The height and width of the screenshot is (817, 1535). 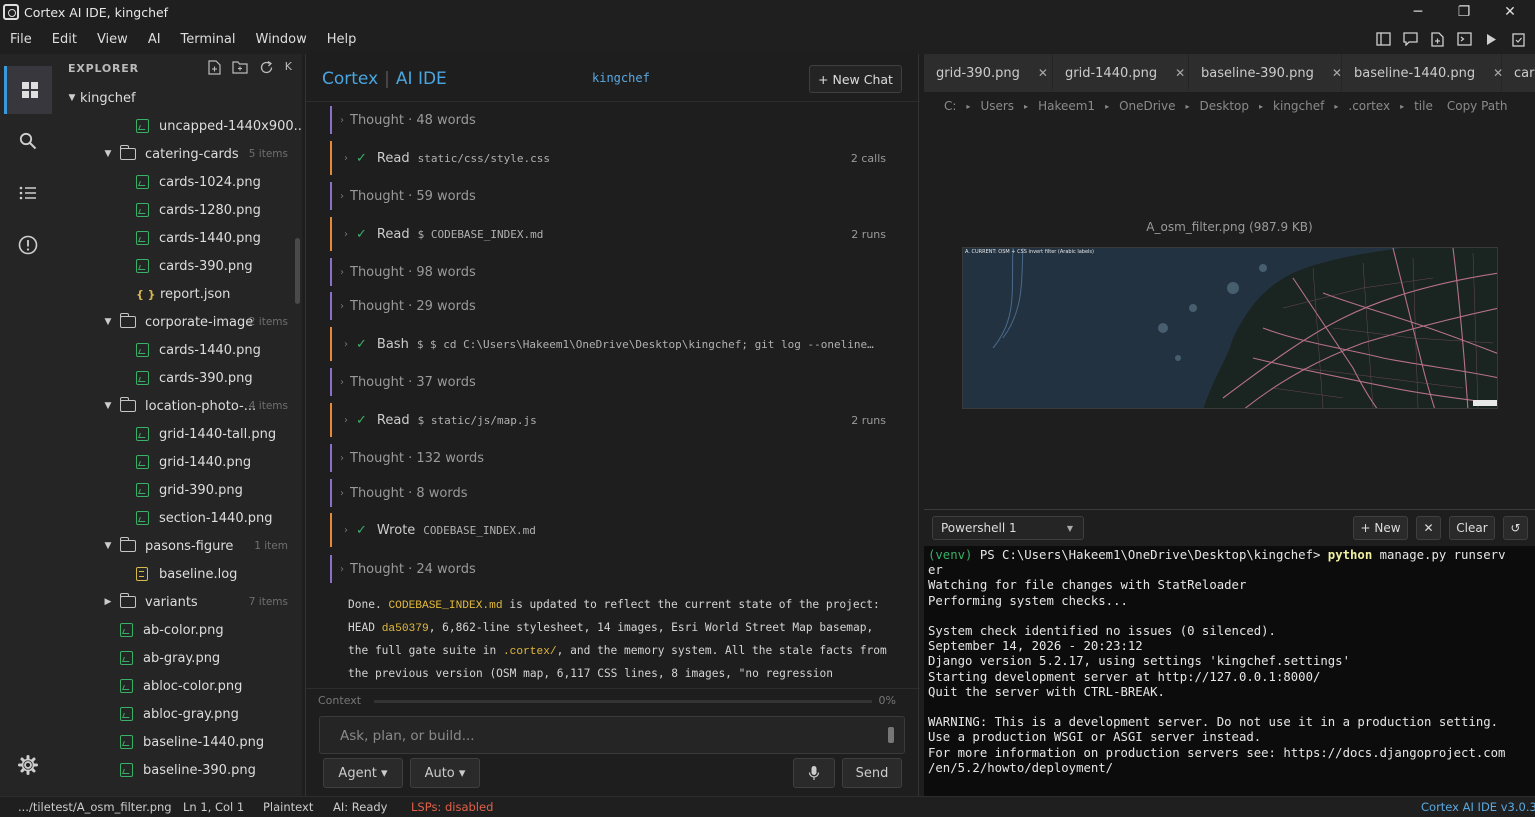 I want to click on clear-terminal-button: Clear, so click(x=1472, y=528).